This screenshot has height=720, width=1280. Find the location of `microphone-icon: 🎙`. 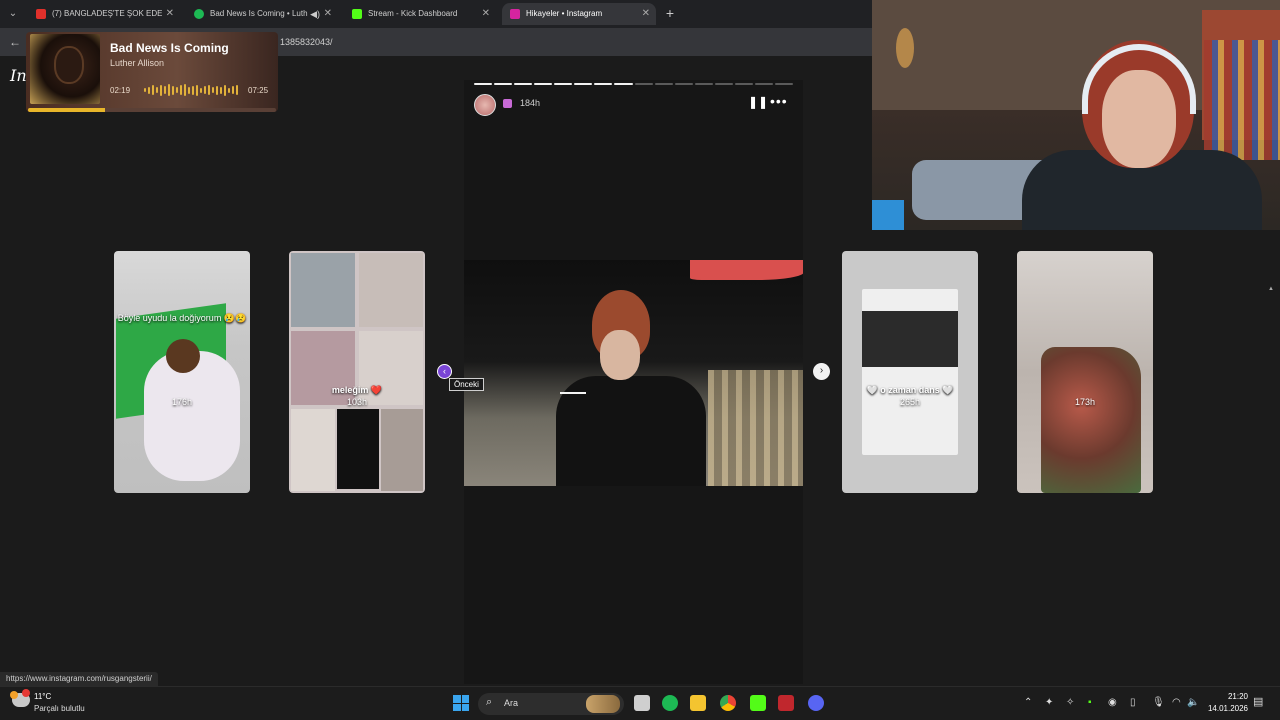

microphone-icon: 🎙 is located at coordinates (1158, 702).